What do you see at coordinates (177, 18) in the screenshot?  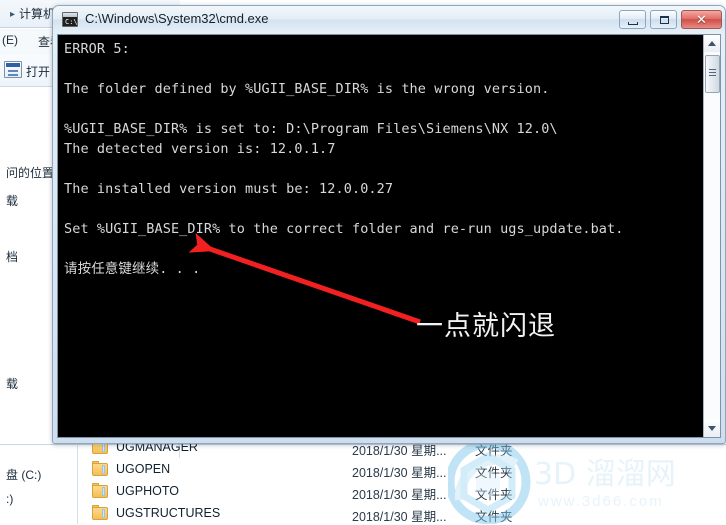 I see `window-title: C:\Windows\System32\cmd.exe` at bounding box center [177, 18].